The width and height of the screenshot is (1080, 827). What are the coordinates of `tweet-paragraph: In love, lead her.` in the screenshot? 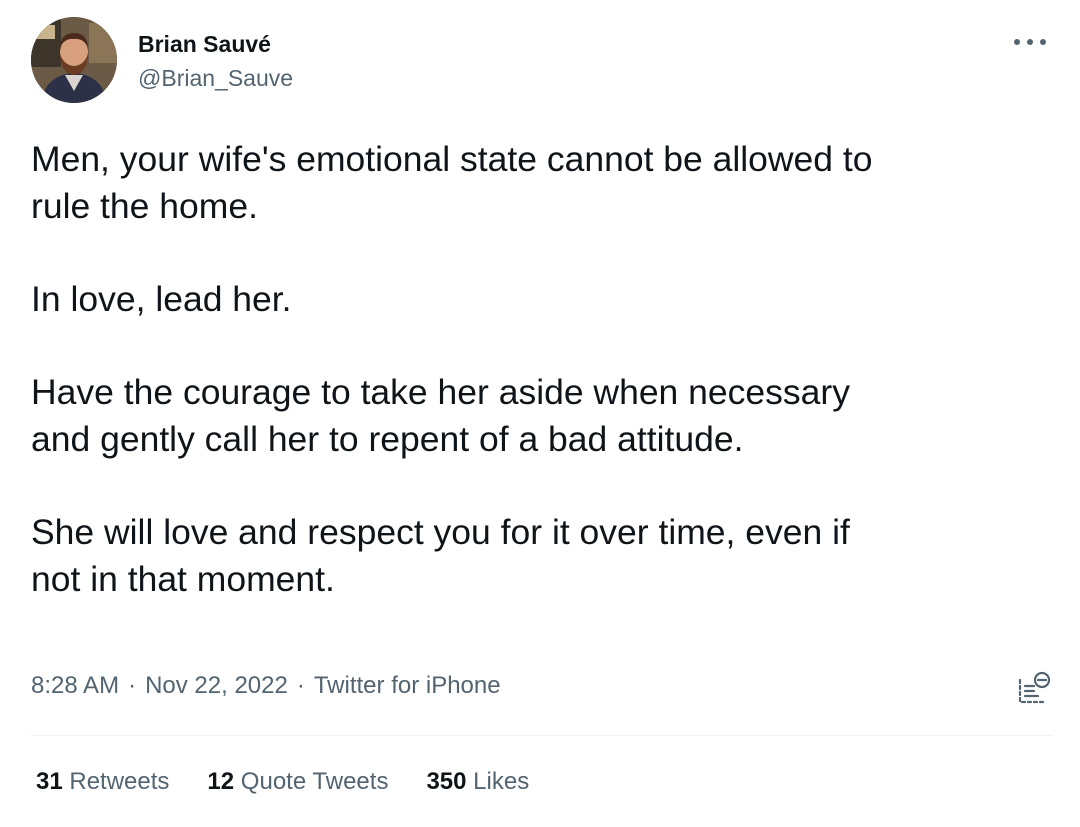 It's located at (536, 299).